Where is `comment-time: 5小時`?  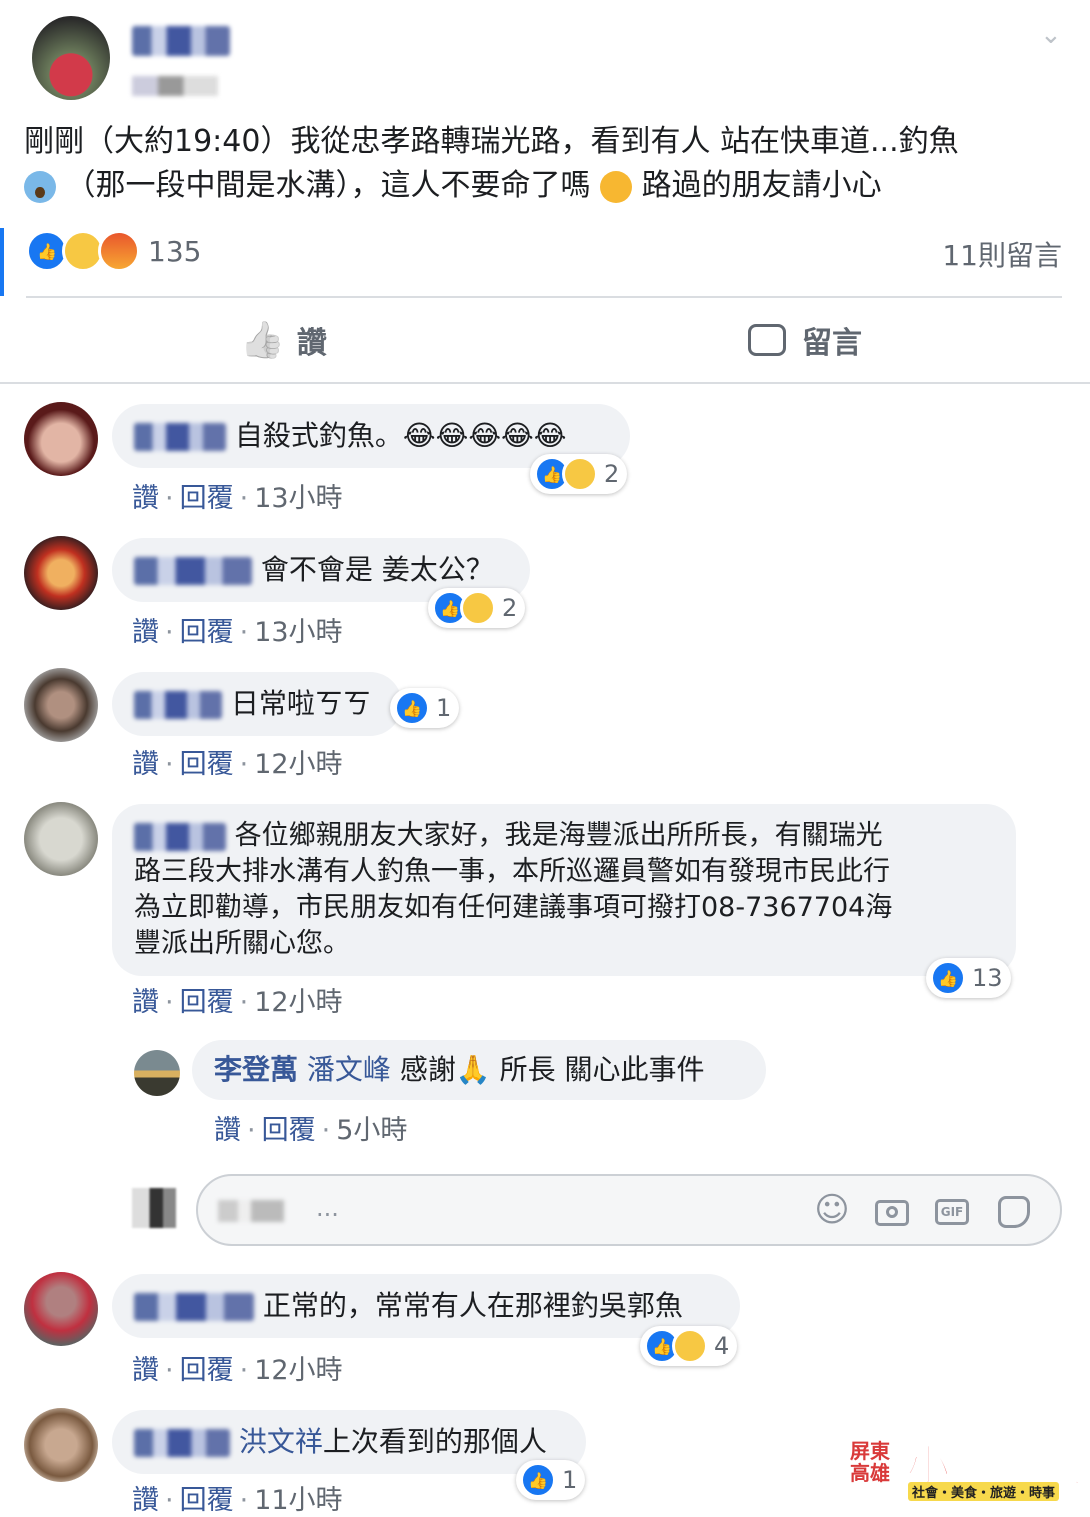 comment-time: 5小時 is located at coordinates (371, 1130).